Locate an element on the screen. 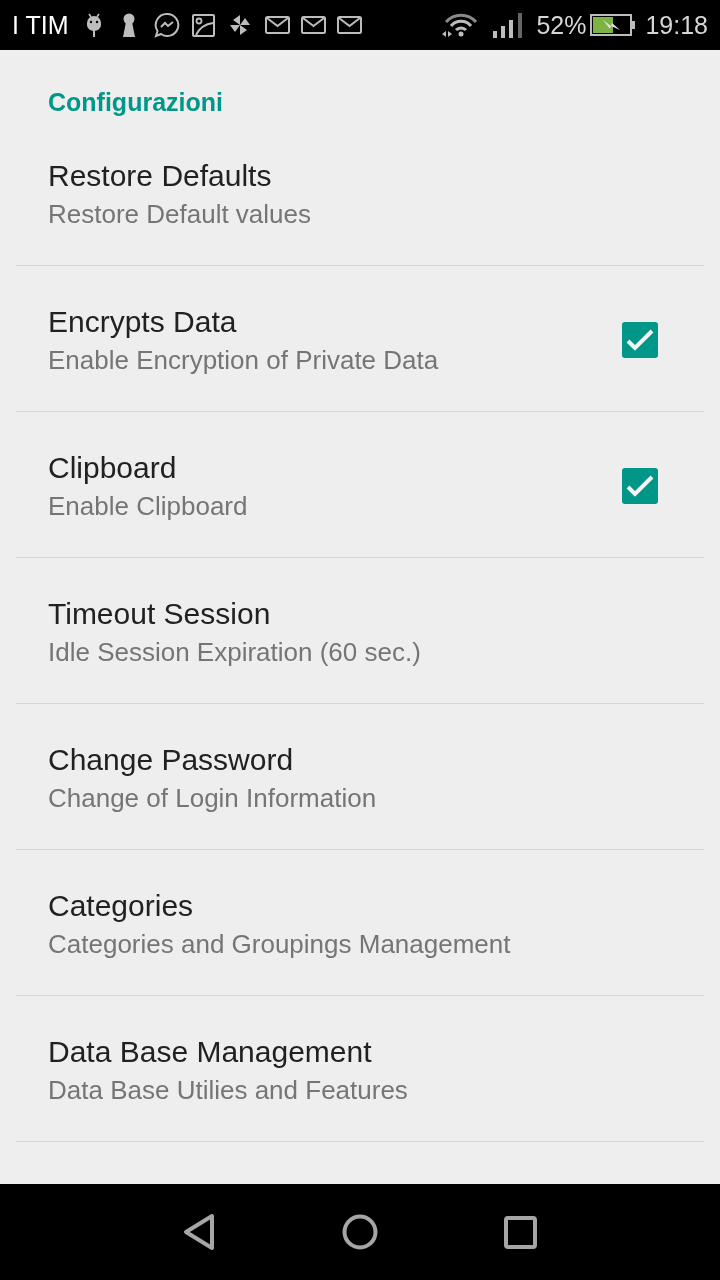 This screenshot has width=720, height=1280. preference-title: Restore Defaults is located at coordinates (160, 176).